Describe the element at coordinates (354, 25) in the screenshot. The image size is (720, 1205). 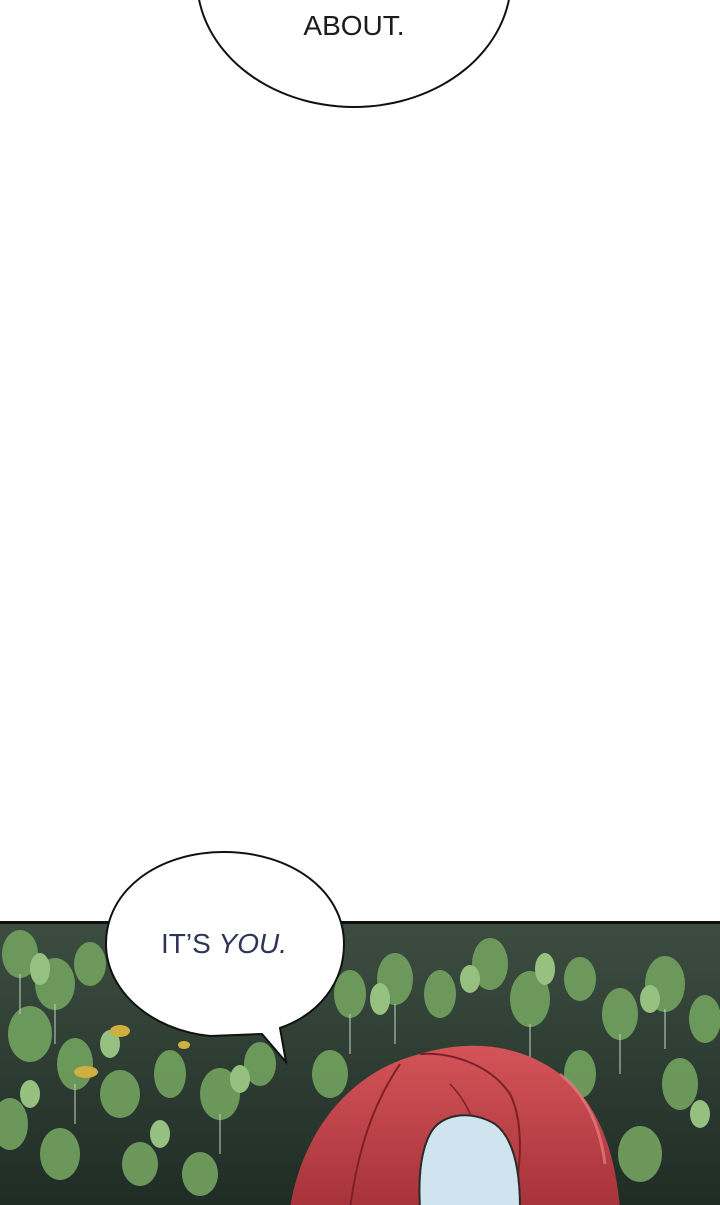
I see `speech-text-about: ABOUT.` at that location.